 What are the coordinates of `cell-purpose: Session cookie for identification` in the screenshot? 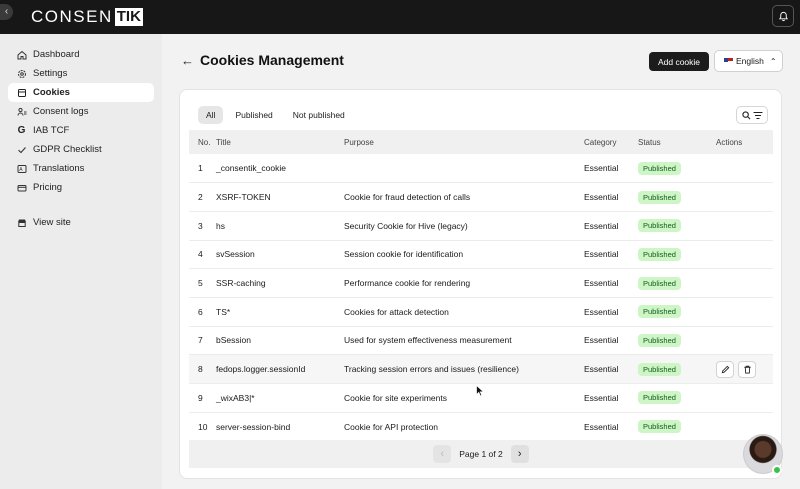 It's located at (404, 254).